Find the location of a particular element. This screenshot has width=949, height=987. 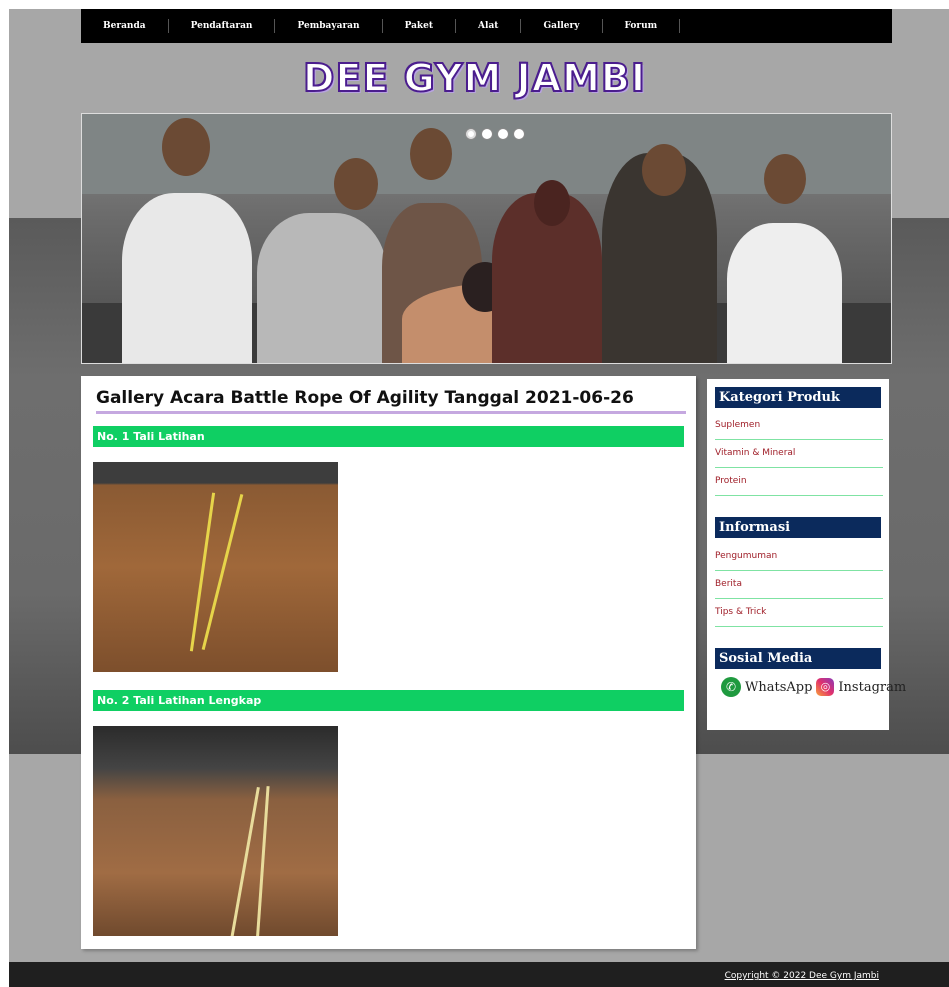

sidebar-link-protein: Protein is located at coordinates (799, 482).